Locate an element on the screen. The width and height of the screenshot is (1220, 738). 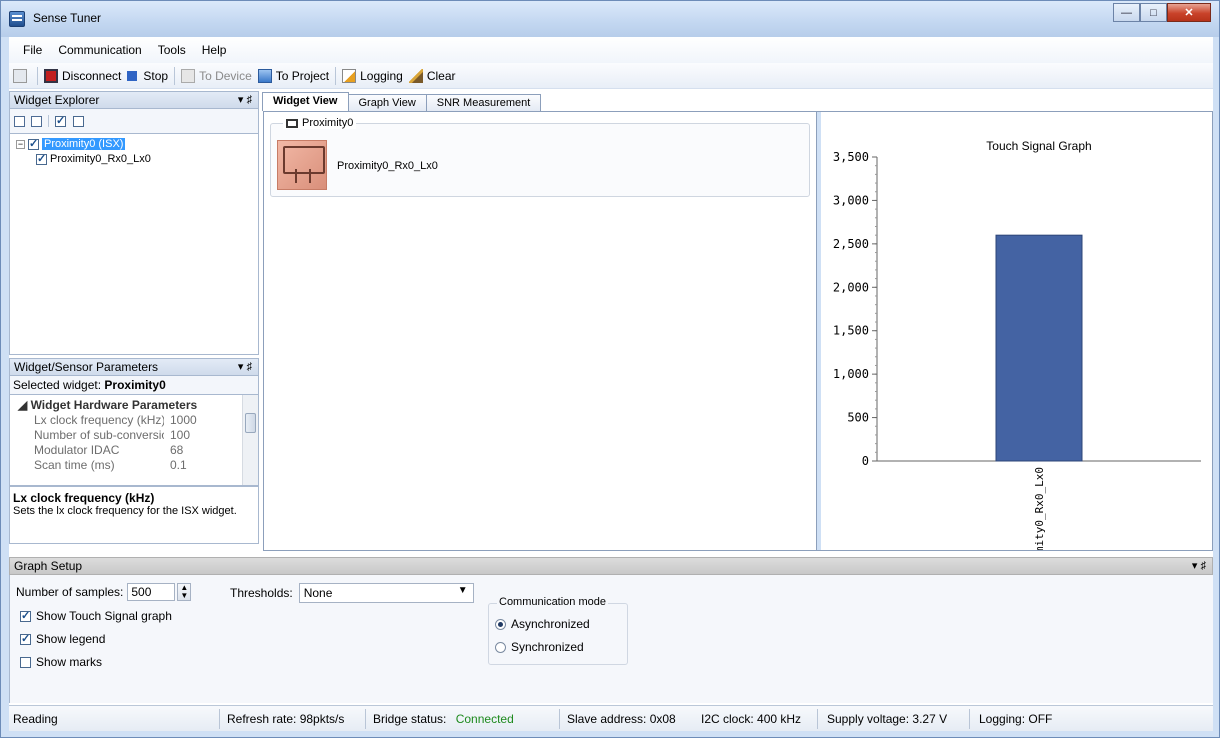
connect-button is located at coordinates (22, 75).